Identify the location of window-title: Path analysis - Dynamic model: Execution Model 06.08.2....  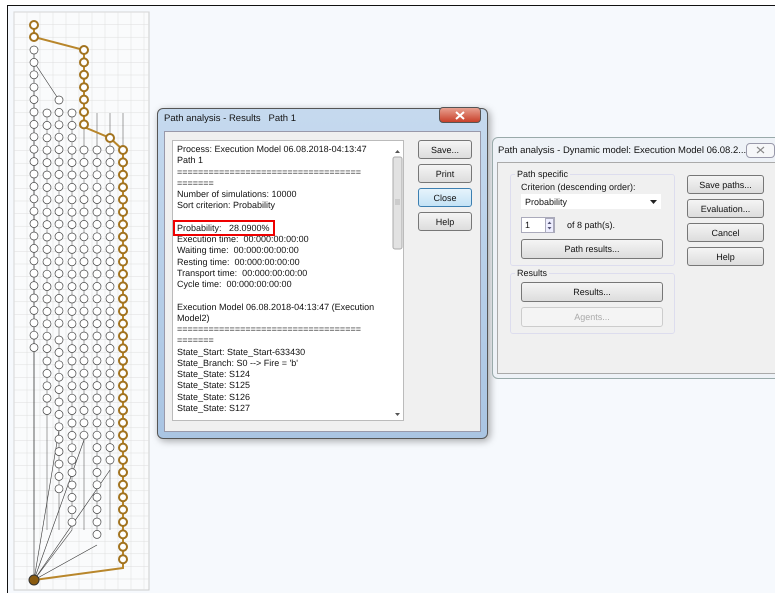
(622, 150).